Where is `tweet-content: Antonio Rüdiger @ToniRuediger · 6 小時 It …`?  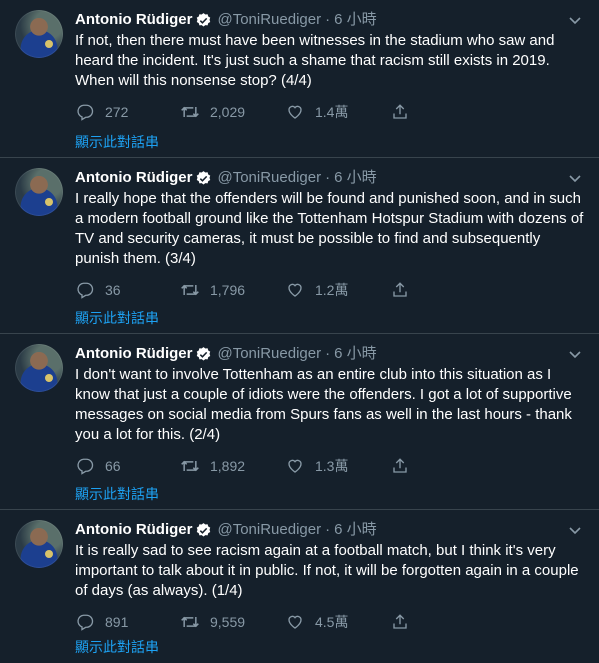
tweet-content: Antonio Rüdiger @ToniRuediger · 6 小時 It … is located at coordinates (330, 576).